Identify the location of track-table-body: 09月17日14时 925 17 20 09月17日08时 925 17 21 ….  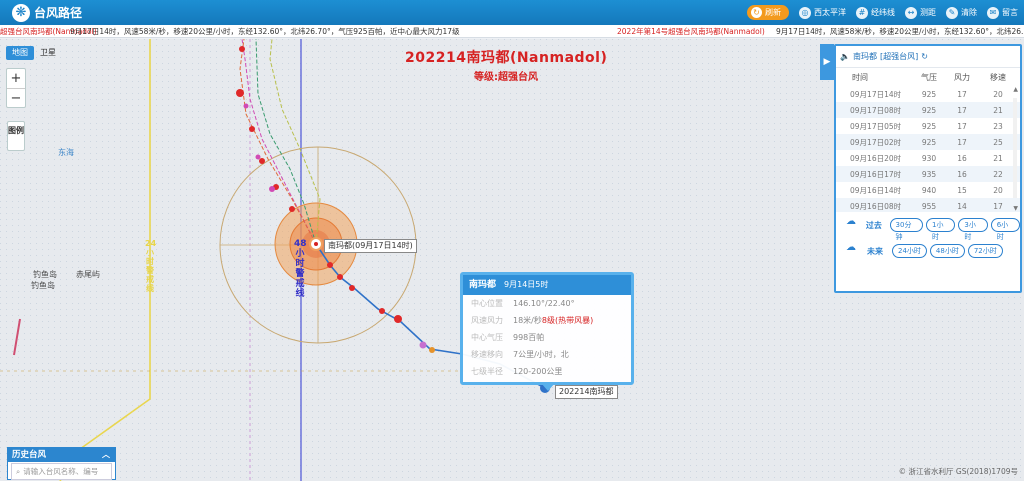
(928, 149).